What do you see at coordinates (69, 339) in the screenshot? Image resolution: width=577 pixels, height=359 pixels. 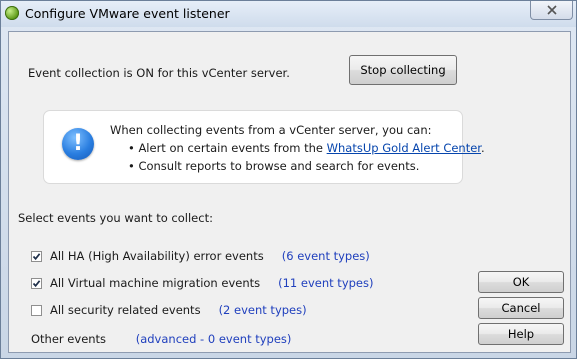 I see `other-events-label: Other events` at bounding box center [69, 339].